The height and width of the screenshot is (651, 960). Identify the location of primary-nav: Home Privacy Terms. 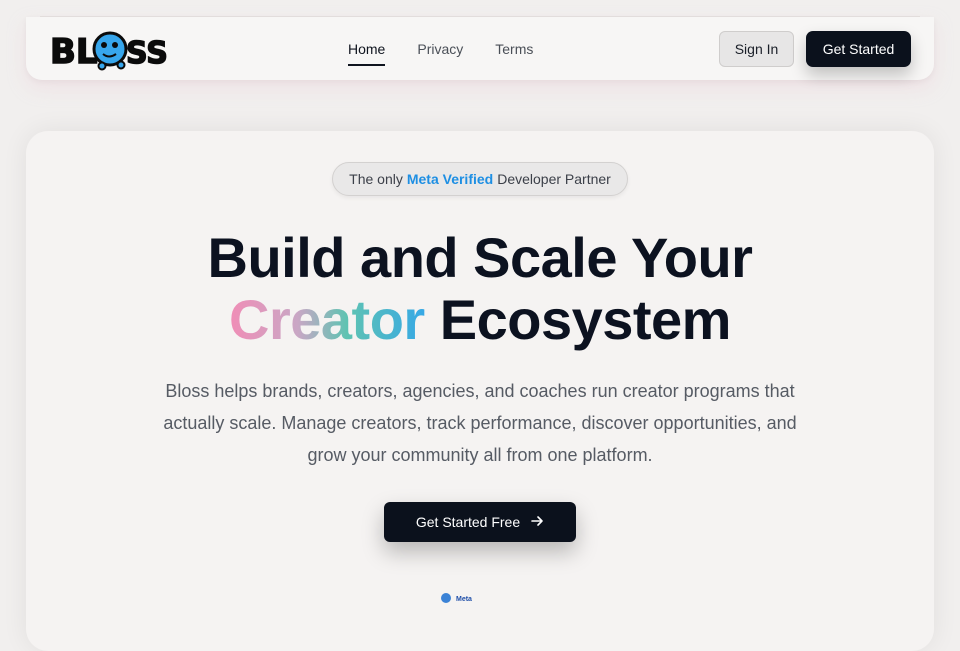
(440, 48).